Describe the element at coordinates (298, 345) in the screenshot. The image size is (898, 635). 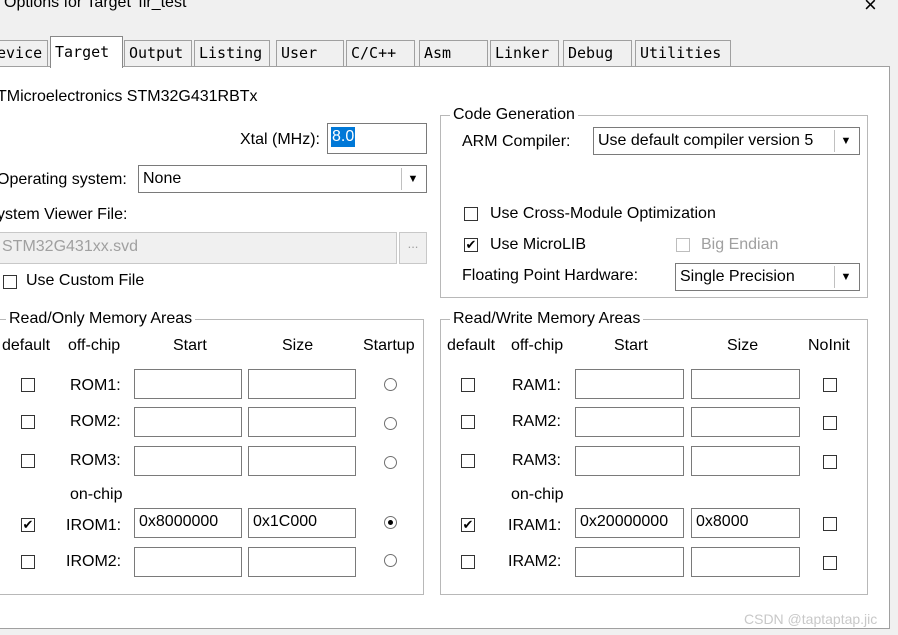
I see `ro-header-size: Size` at that location.